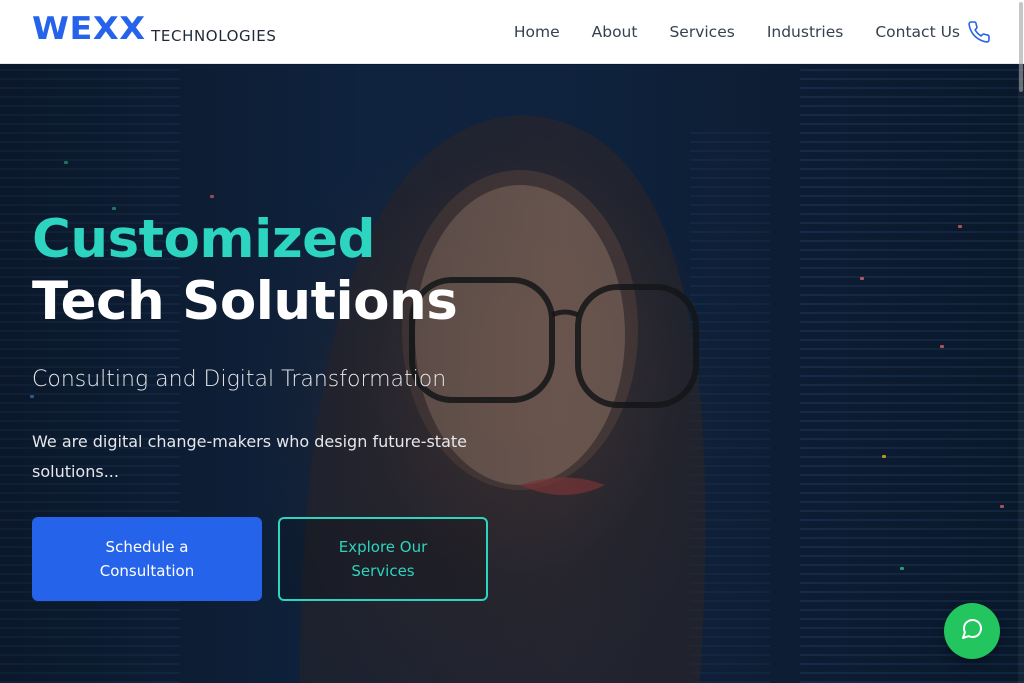  Describe the element at coordinates (147, 559) in the screenshot. I see `schedule-consultation-button: Schedule a Consultation` at that location.